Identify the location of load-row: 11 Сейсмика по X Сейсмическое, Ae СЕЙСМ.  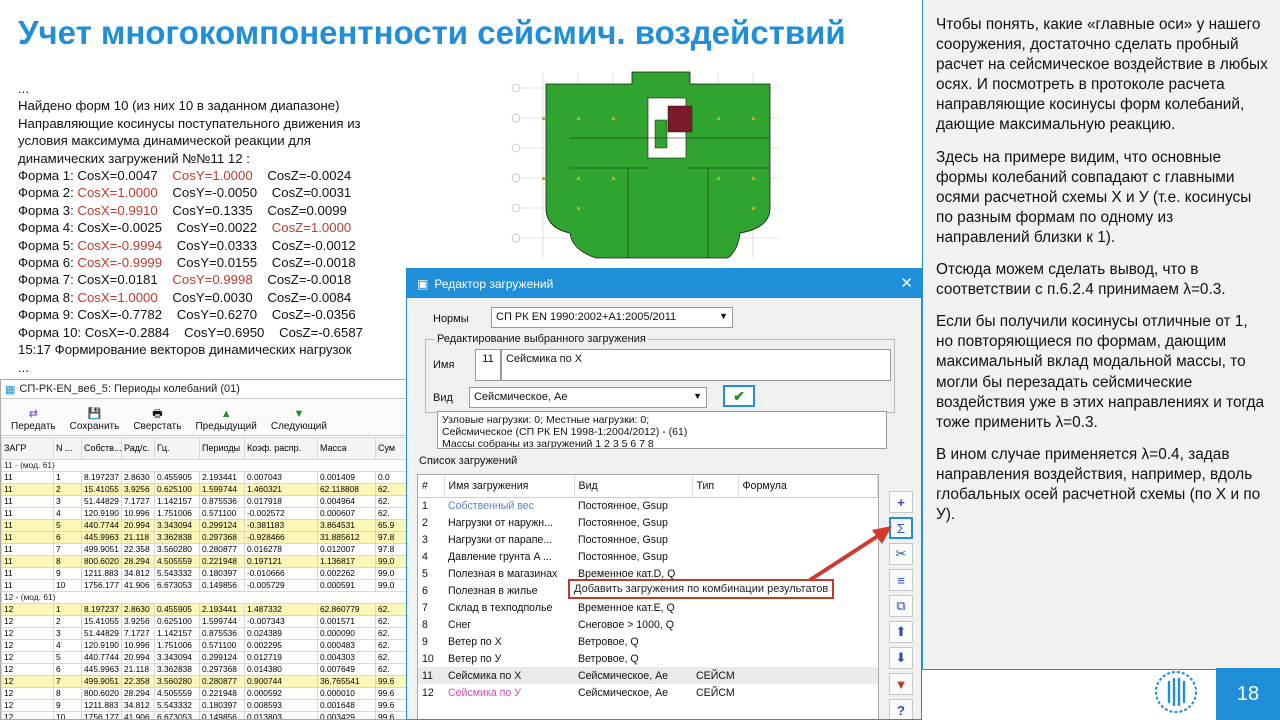
(648, 675).